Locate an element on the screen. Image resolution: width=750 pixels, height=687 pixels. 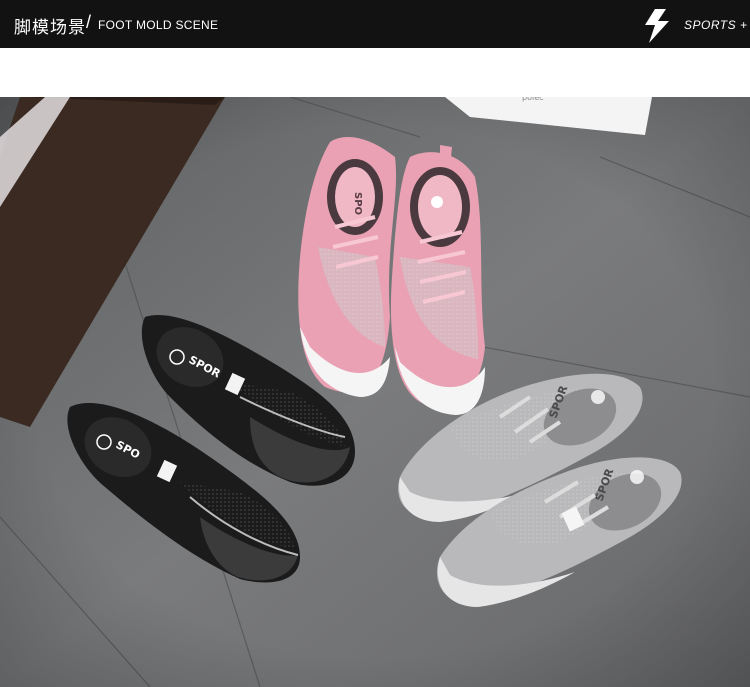
pink-tongue-label: SPO is located at coordinates (357, 203).